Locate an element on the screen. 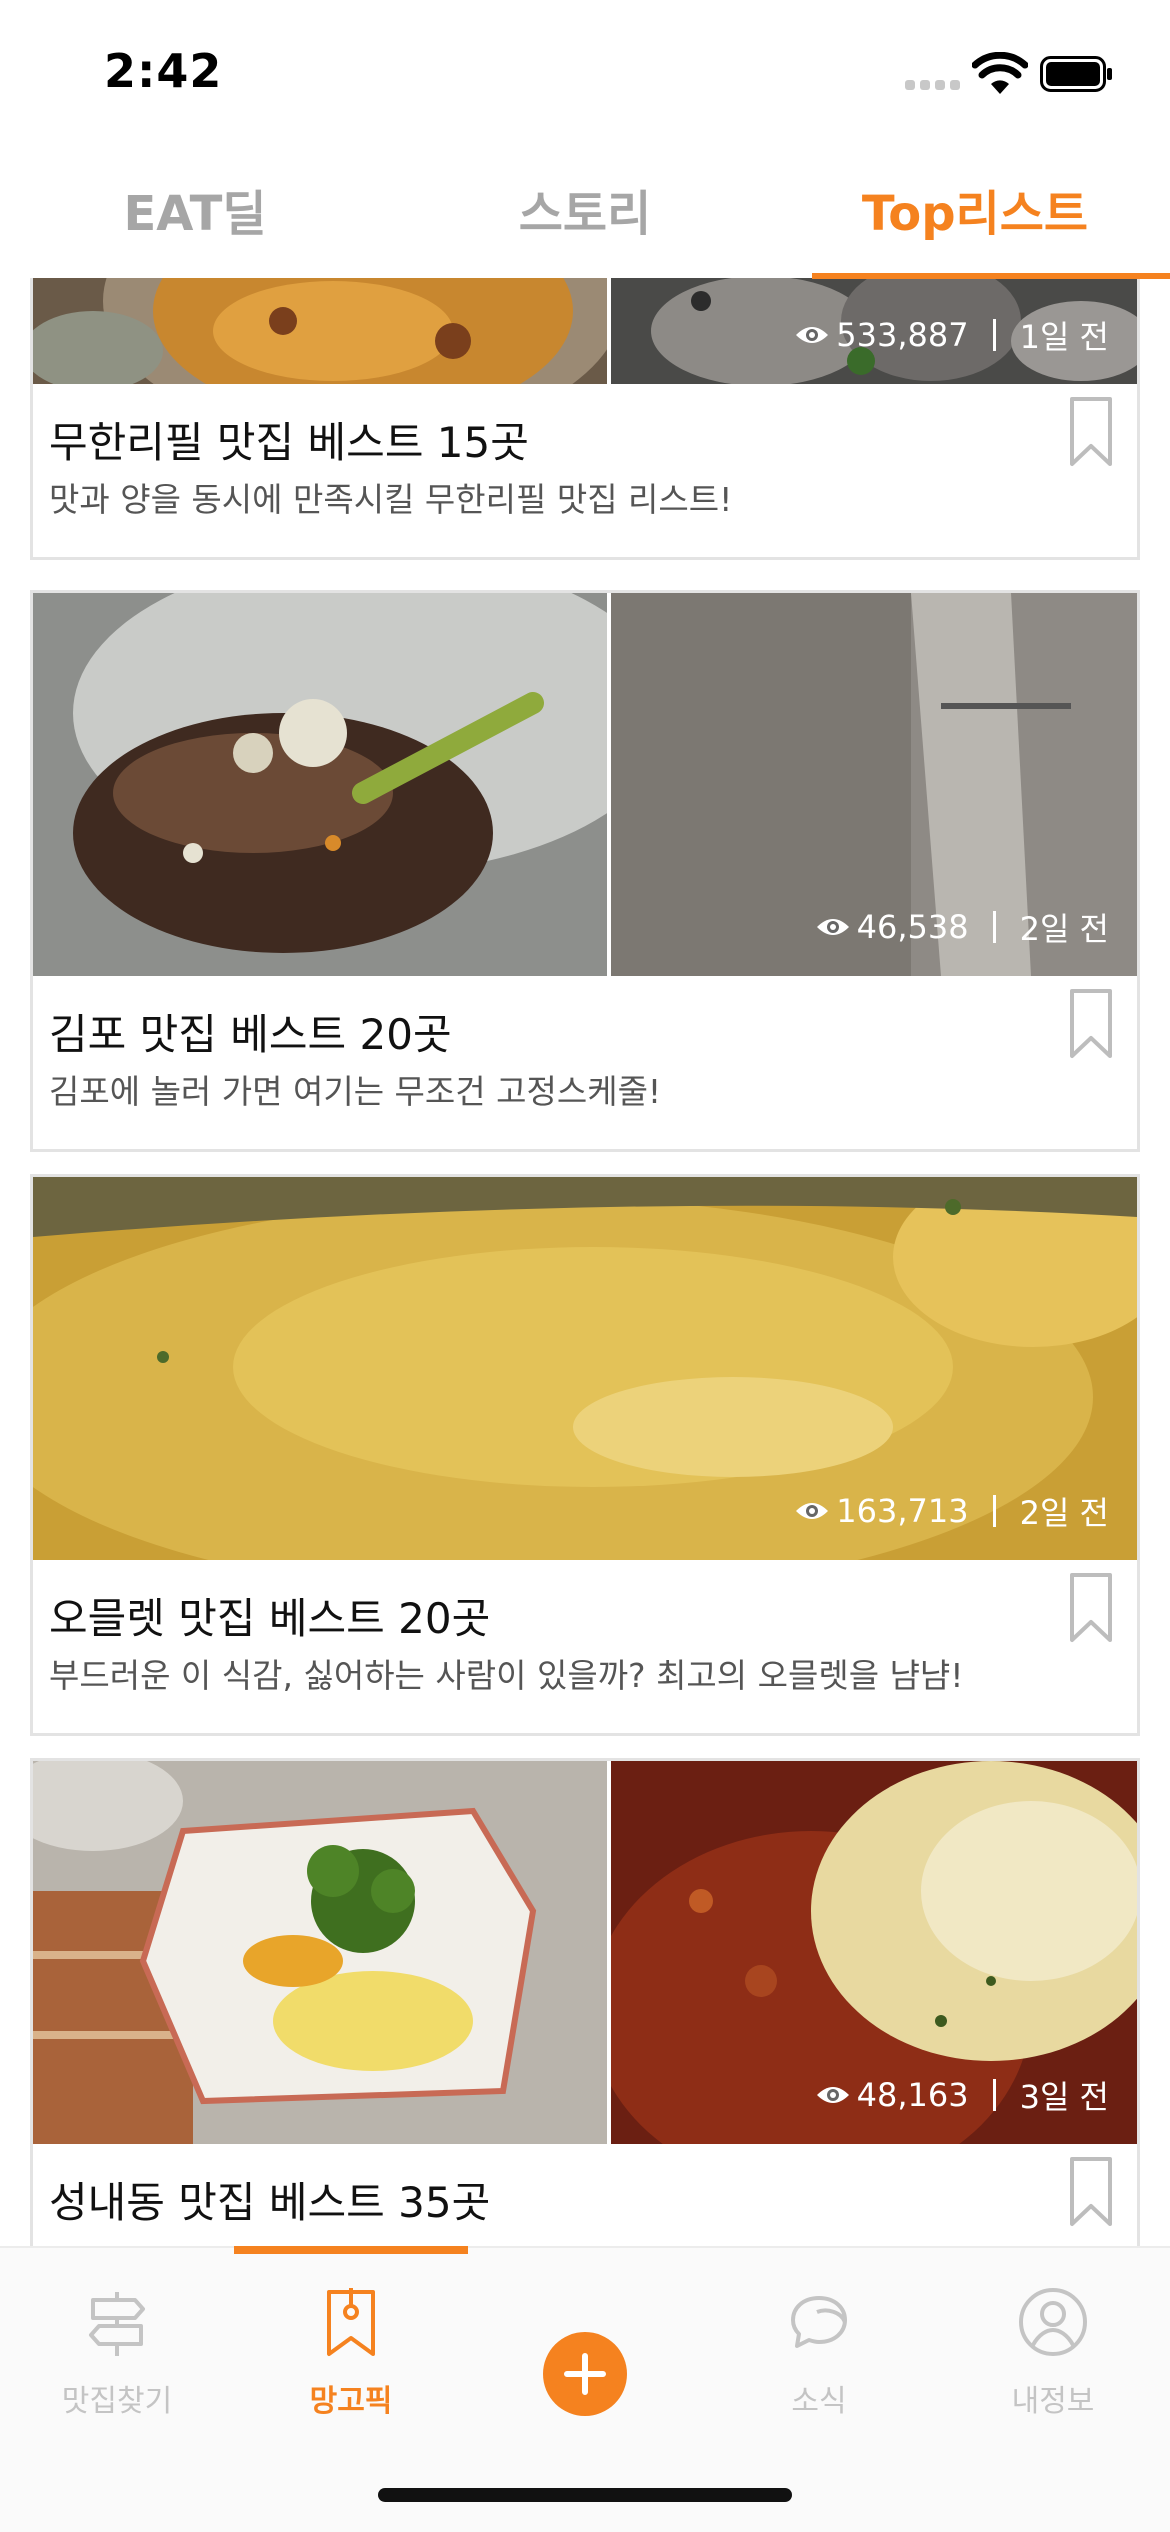  bookmark-tag-icon is located at coordinates (351, 2322).